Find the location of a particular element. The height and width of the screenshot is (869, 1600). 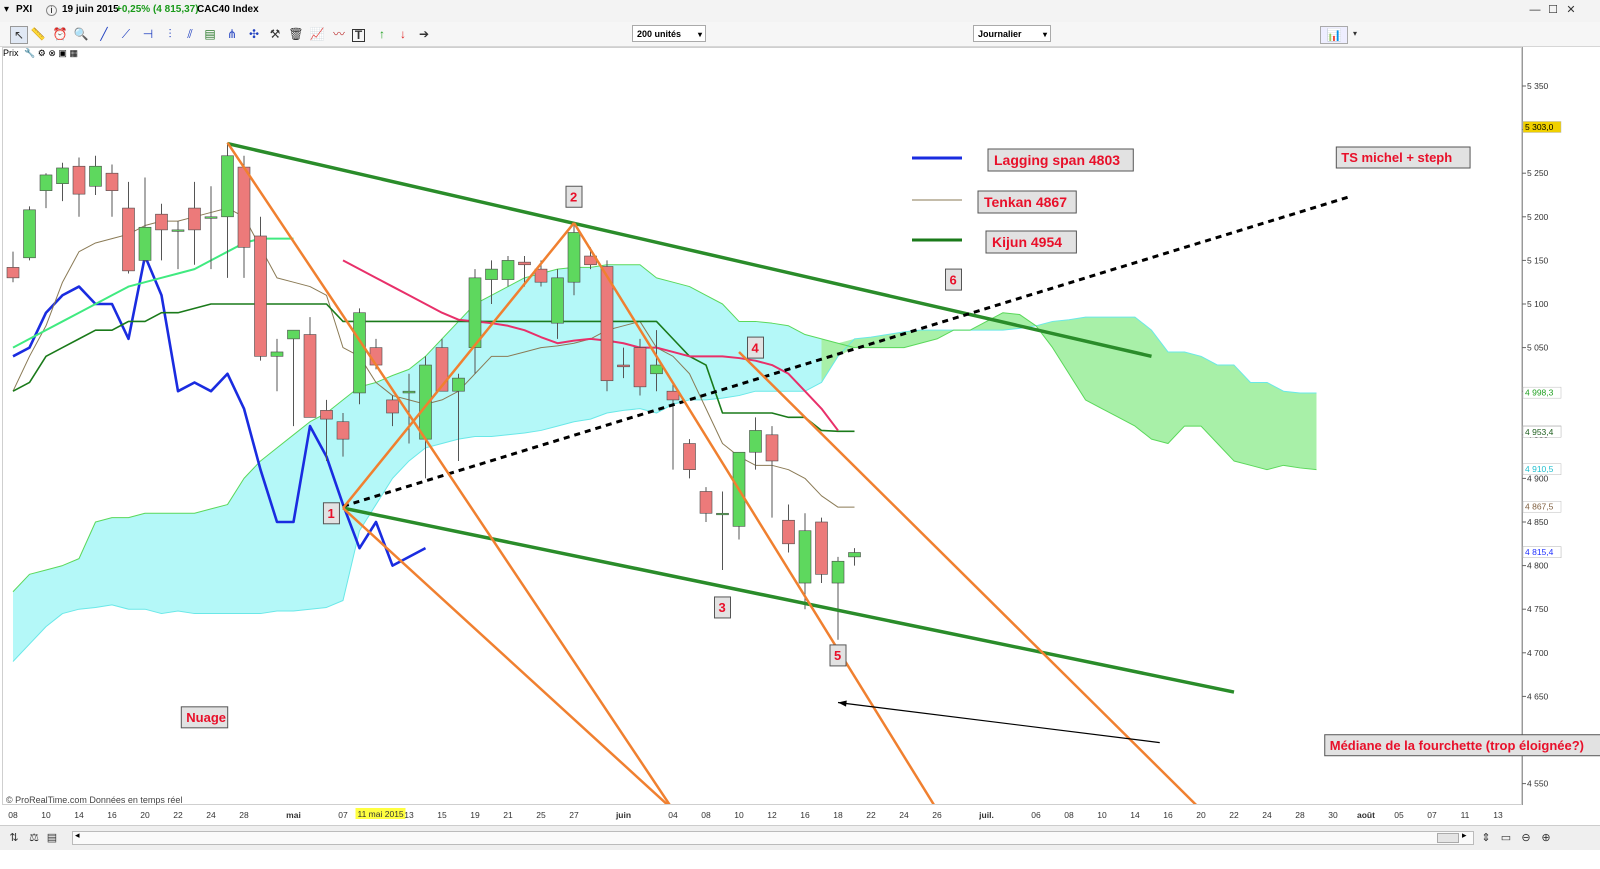

annotation-label: Nuage is located at coordinates (204, 717).